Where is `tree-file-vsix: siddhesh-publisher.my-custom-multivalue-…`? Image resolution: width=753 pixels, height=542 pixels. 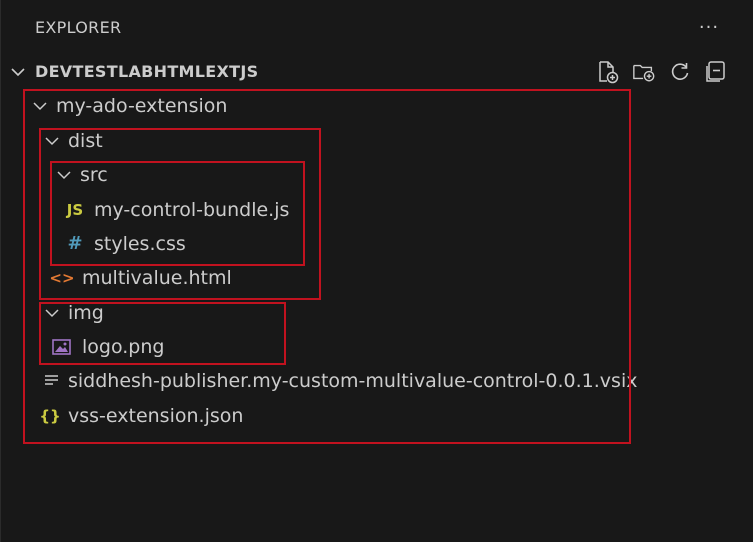
tree-file-vsix: siddhesh-publisher.my-custom-multivalue-… is located at coordinates (319, 381).